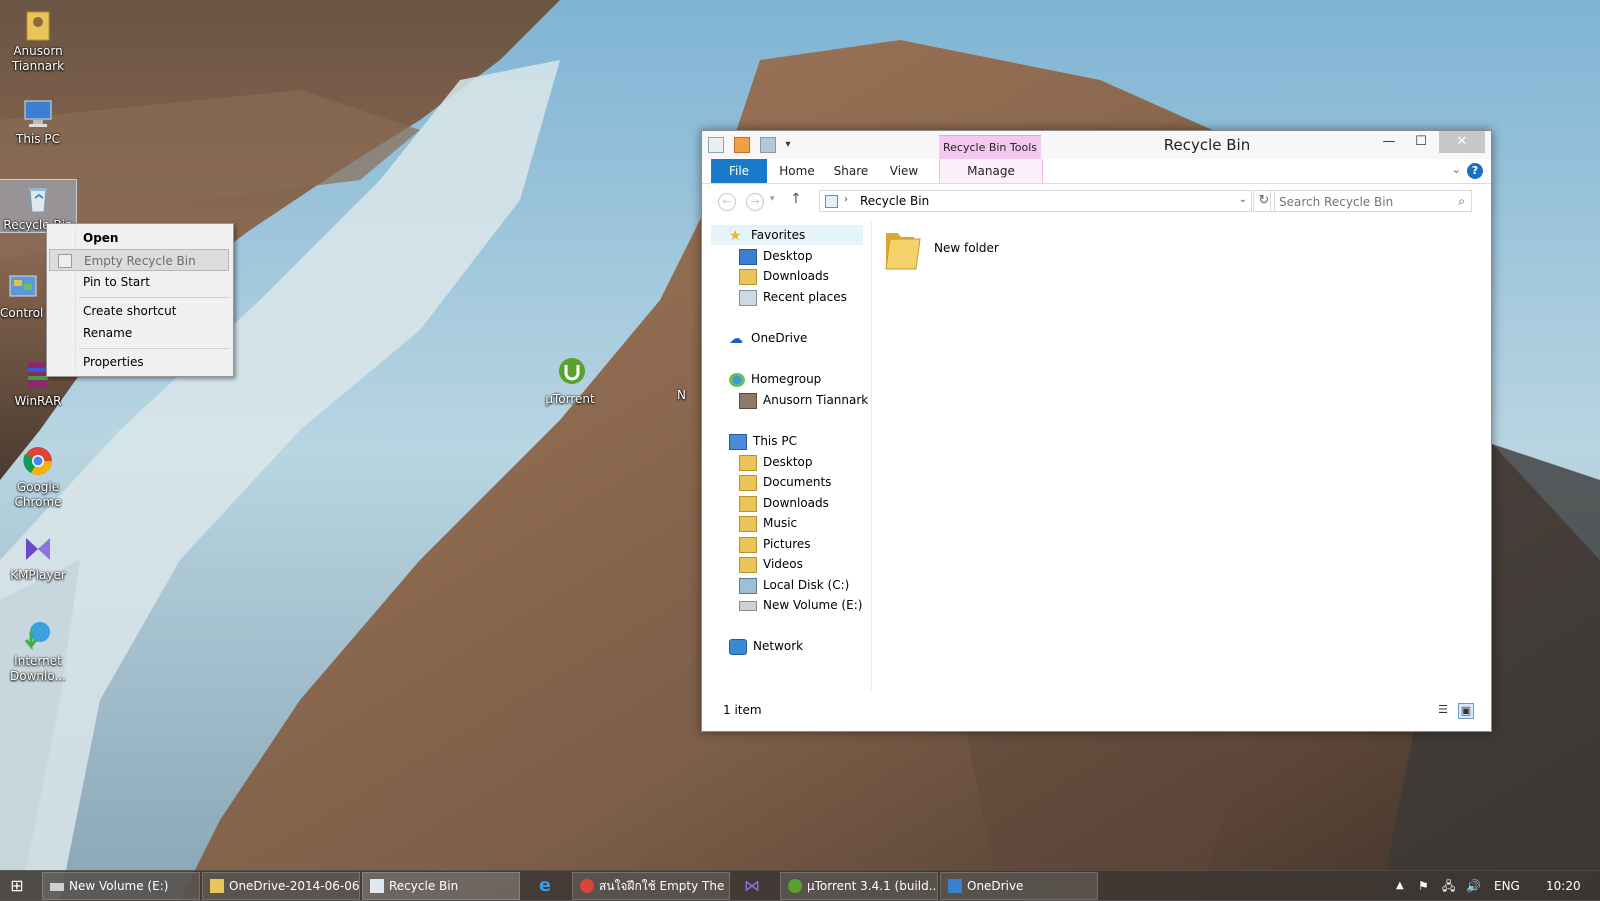 Image resolution: width=1600 pixels, height=901 pixels. Describe the element at coordinates (38, 476) in the screenshot. I see `desktop-icon-chrome: Google Chrome` at that location.